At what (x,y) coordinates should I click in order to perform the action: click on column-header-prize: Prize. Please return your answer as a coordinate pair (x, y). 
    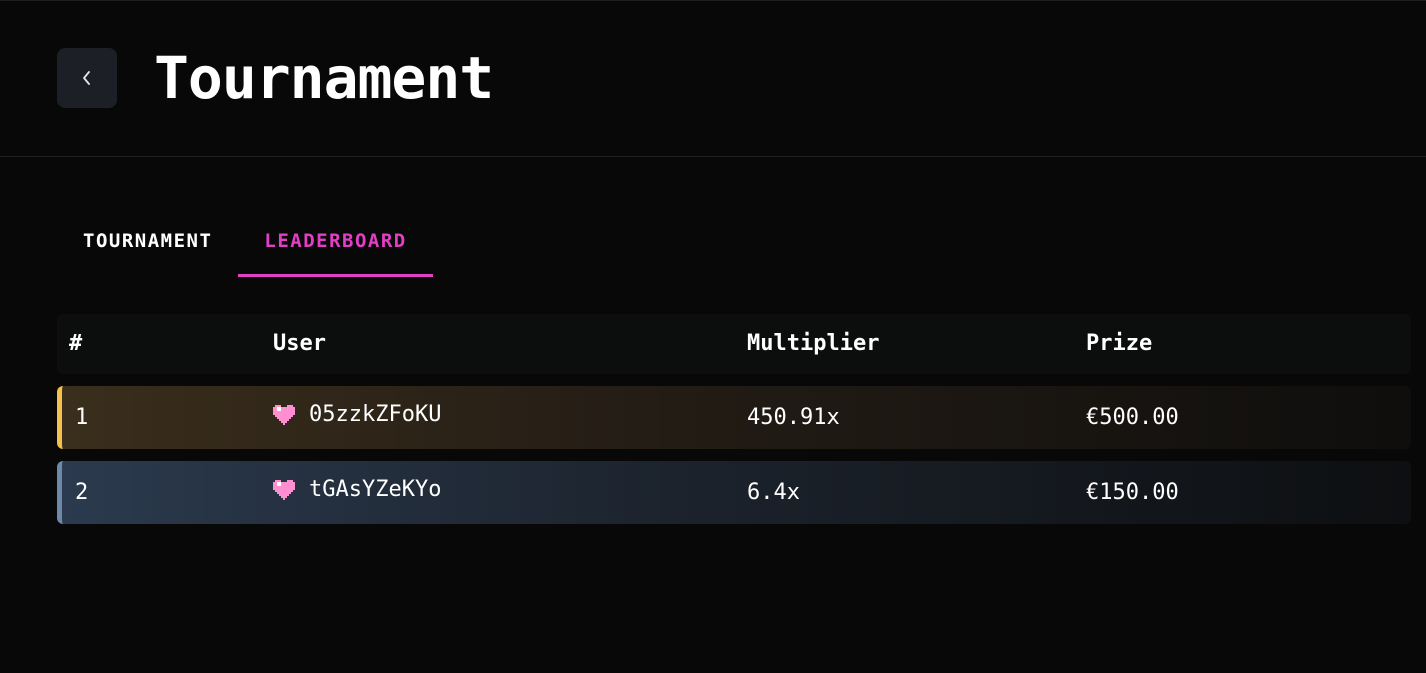
    Looking at the image, I should click on (1119, 343).